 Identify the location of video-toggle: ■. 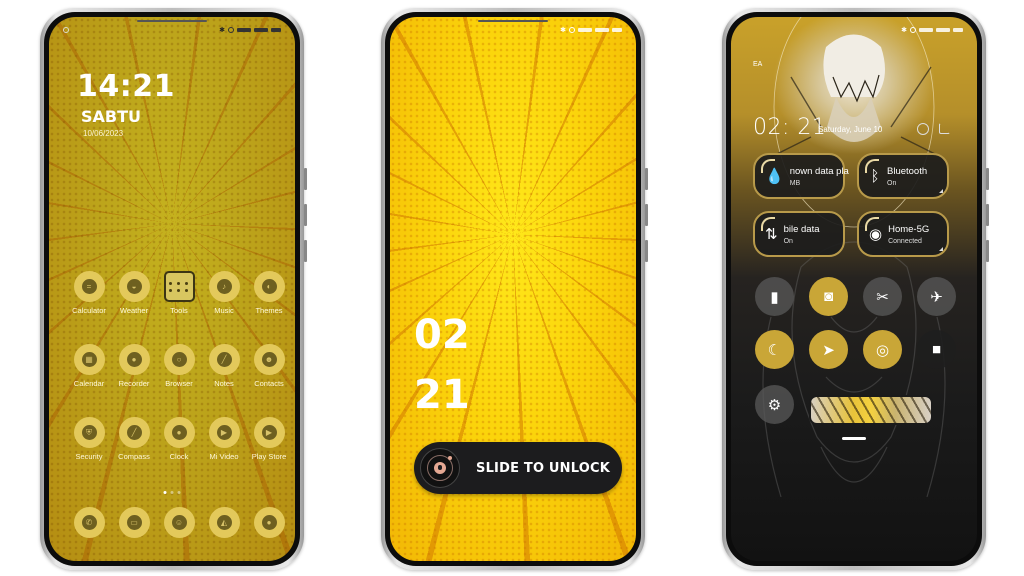
(936, 349).